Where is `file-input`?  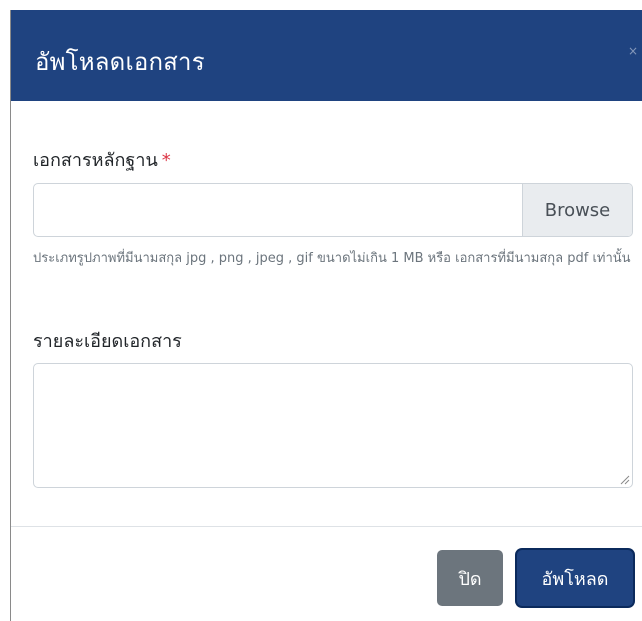 file-input is located at coordinates (278, 210).